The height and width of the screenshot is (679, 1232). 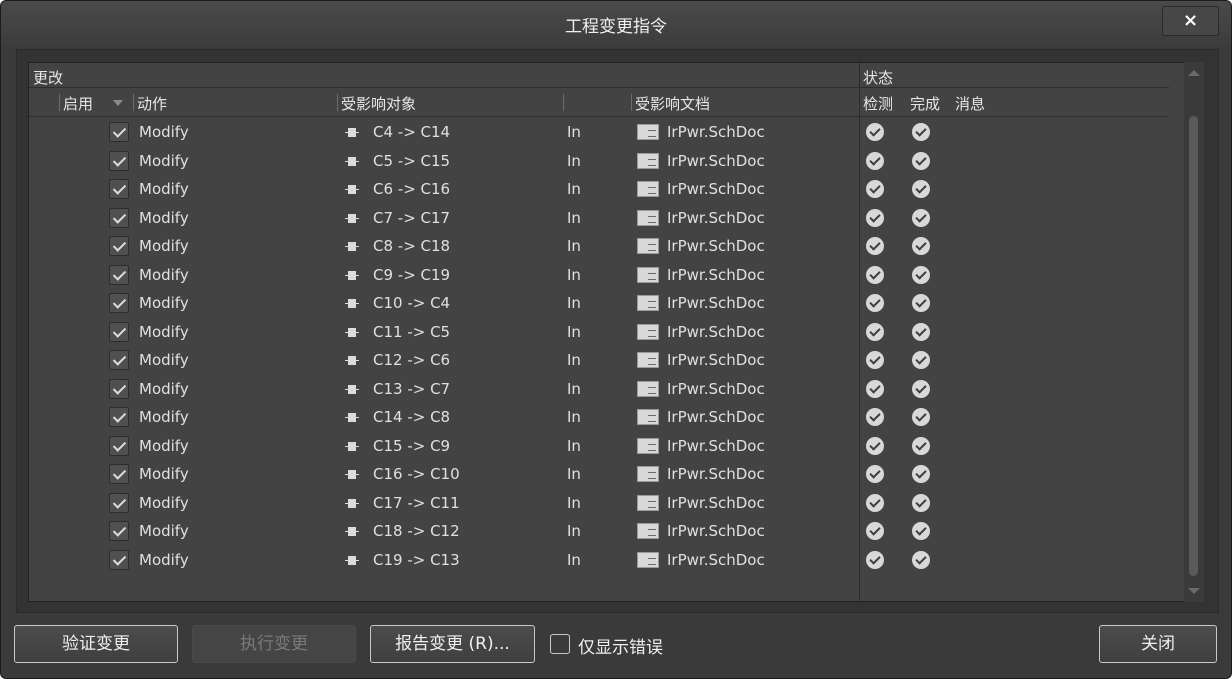 I want to click on affected-object-cell: C8 -> C18, so click(x=412, y=246).